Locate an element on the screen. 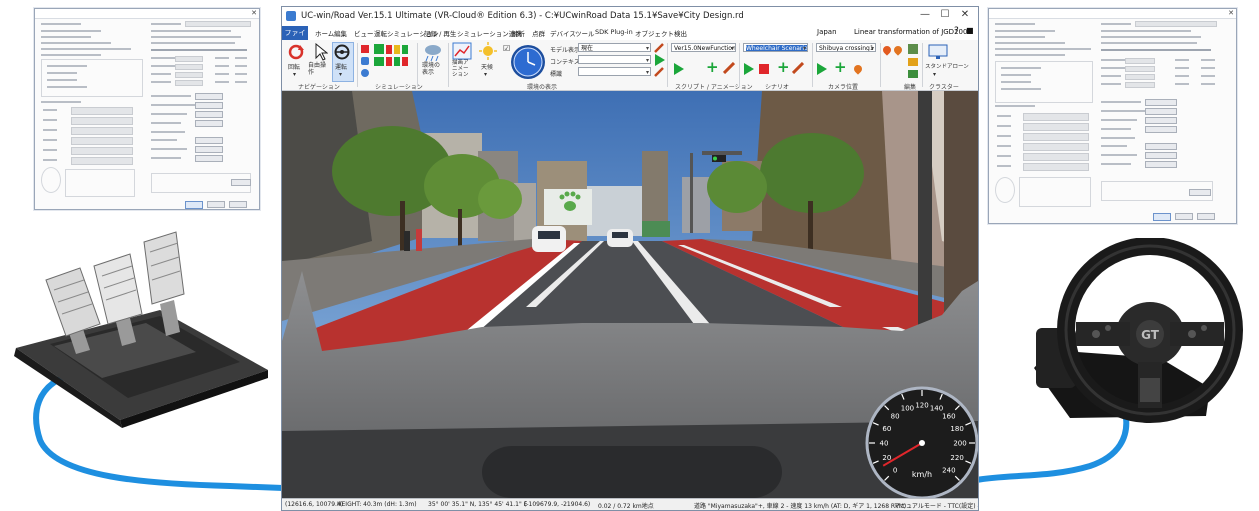 This screenshot has height=511, width=1259. scenario-select: Wheelchair Scenario ▾ is located at coordinates (775, 47).